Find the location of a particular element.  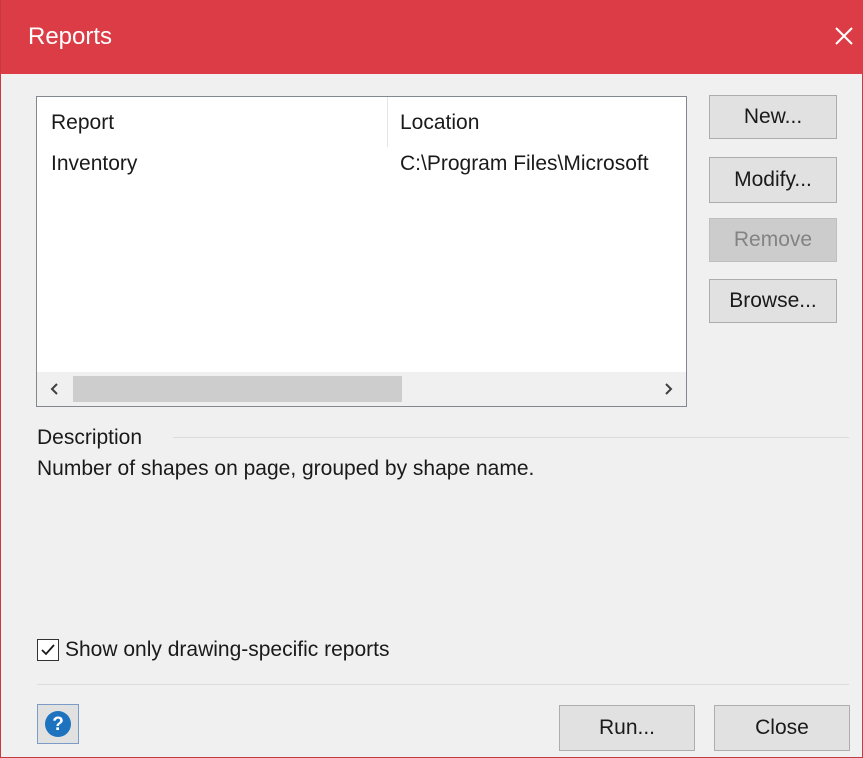

report-name-cell: Inventory is located at coordinates (94, 163).